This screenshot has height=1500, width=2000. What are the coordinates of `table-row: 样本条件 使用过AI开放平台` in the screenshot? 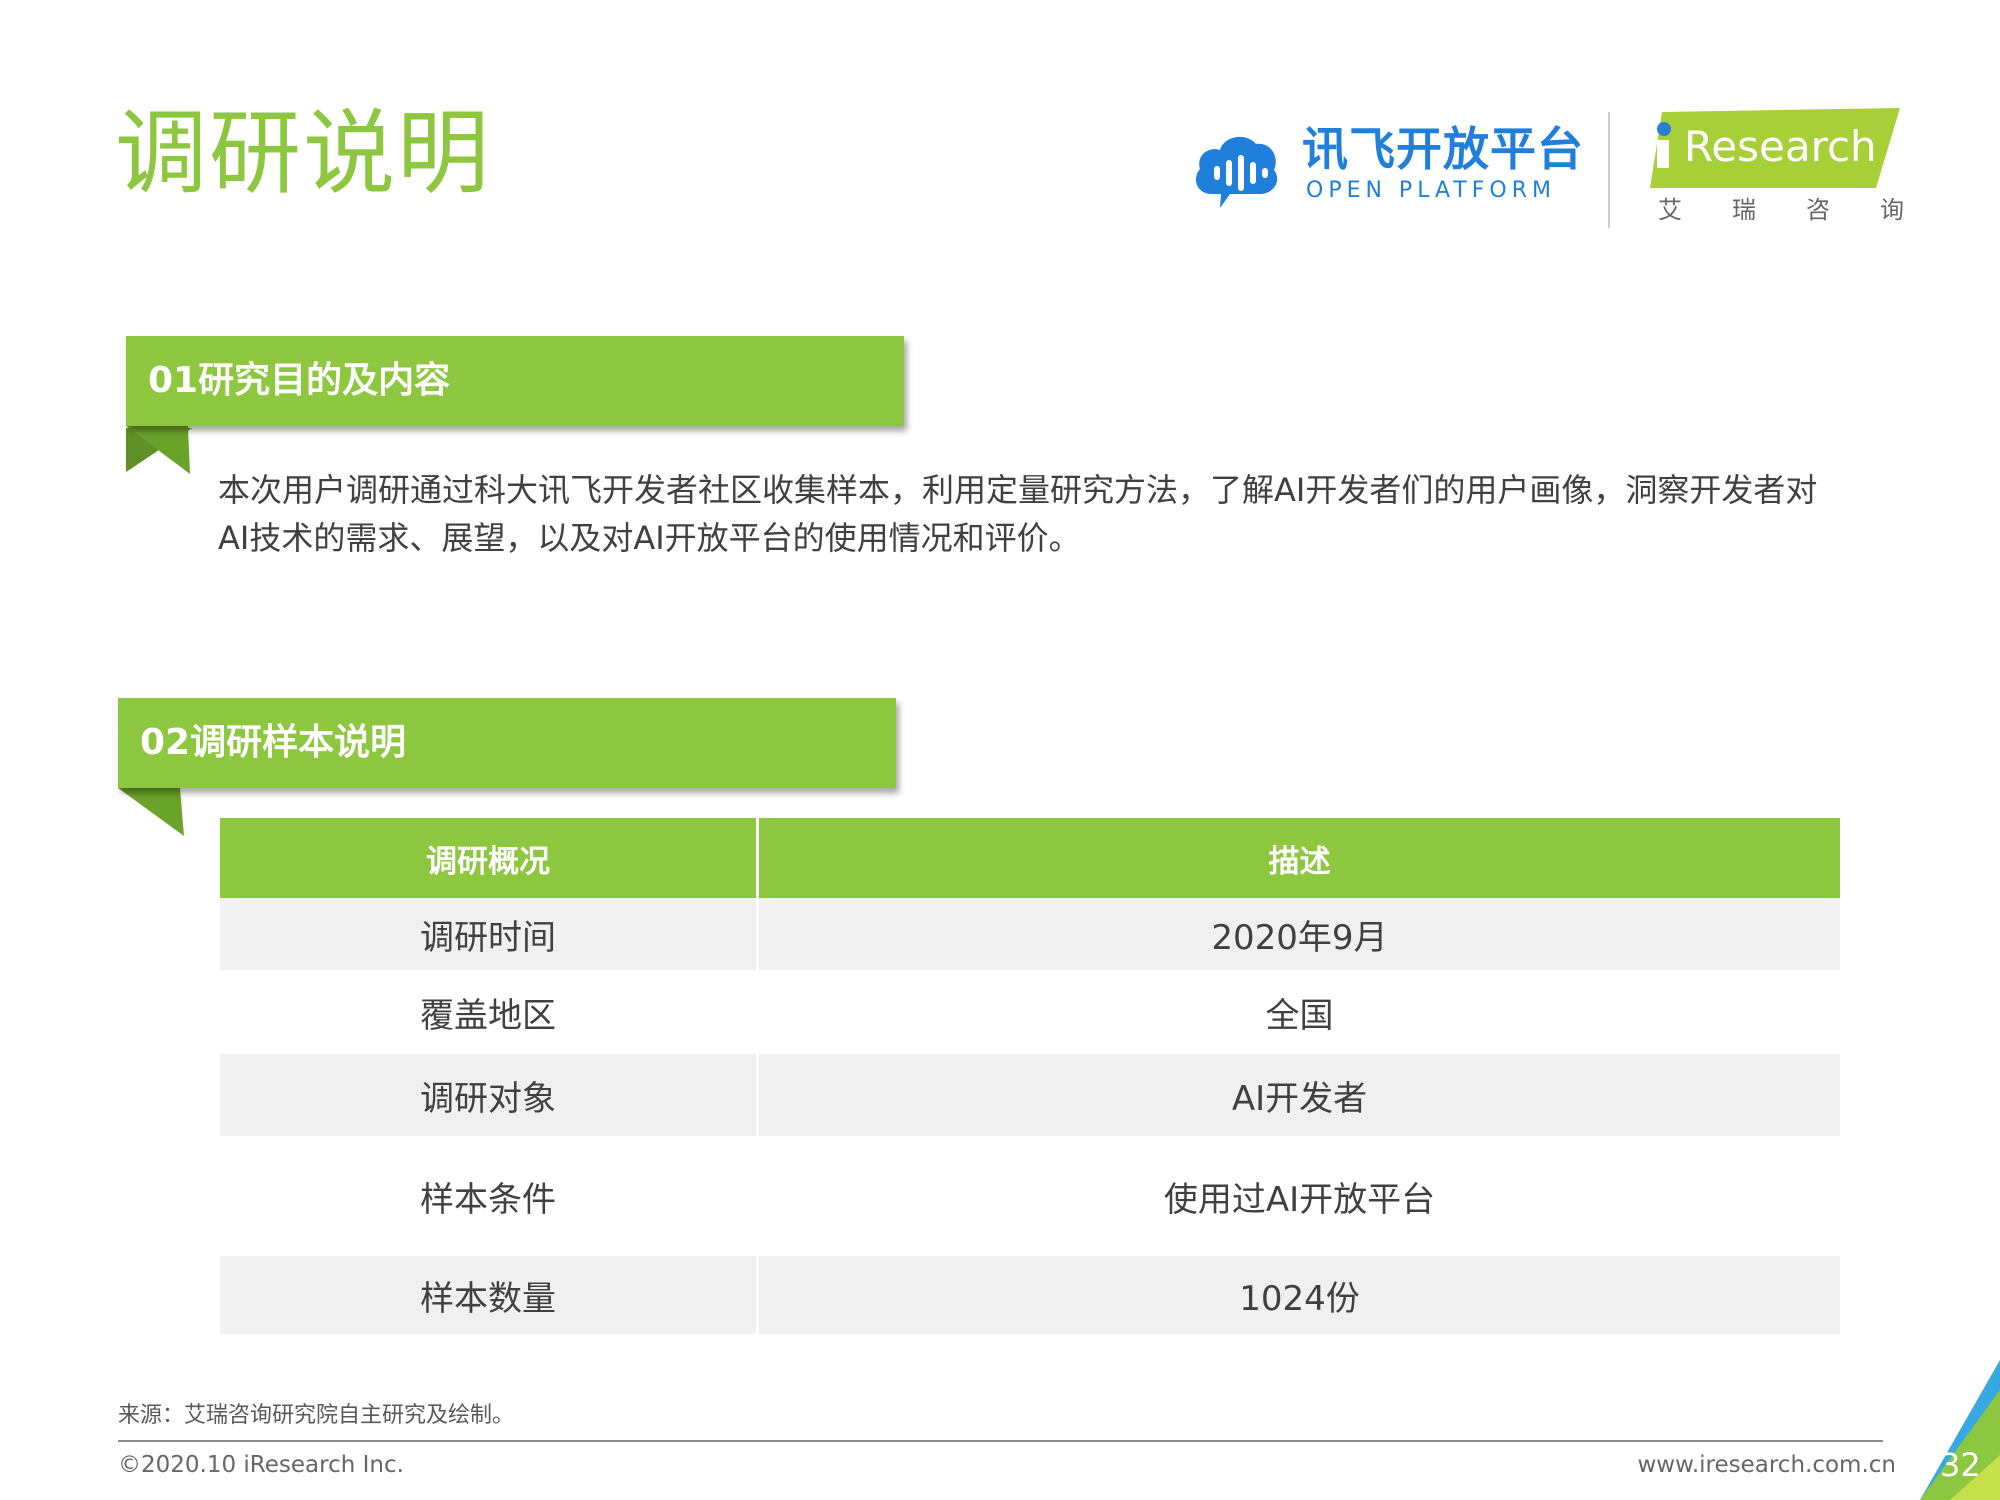 It's located at (1030, 1196).